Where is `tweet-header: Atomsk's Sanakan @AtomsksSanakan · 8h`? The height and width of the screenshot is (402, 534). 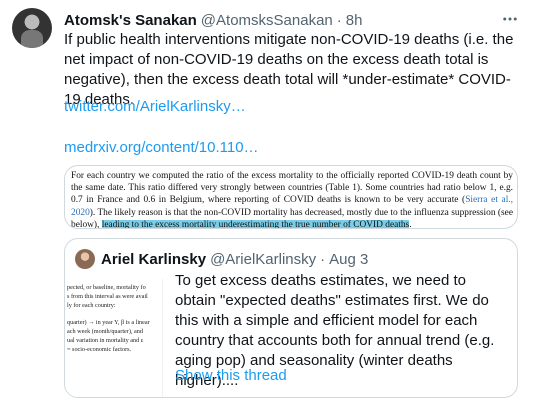 tweet-header: Atomsk's Sanakan @AtomsksSanakan · 8h is located at coordinates (277, 20).